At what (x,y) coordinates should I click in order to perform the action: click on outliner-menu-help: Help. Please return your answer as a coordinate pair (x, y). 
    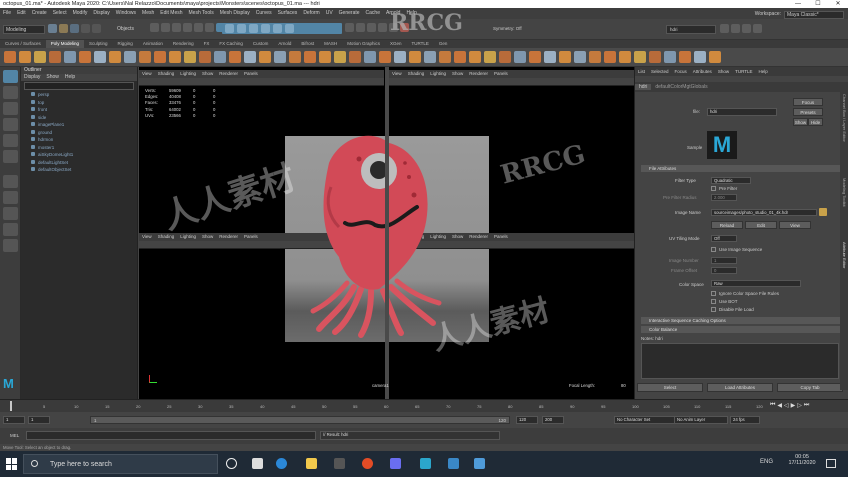
    Looking at the image, I should click on (70, 77).